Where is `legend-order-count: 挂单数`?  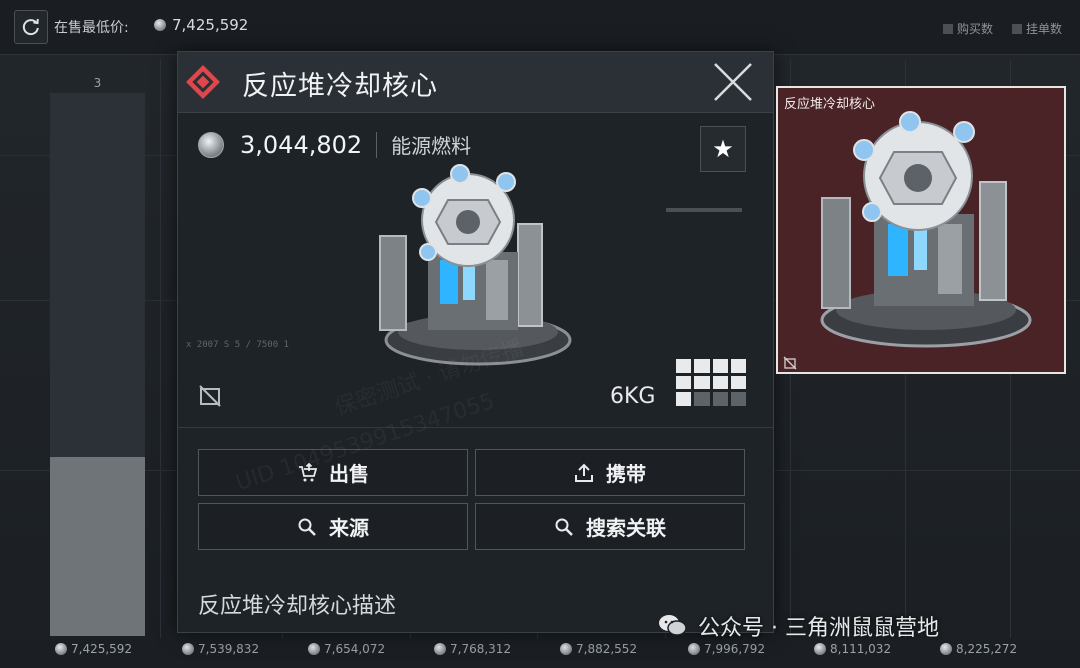
legend-order-count: 挂单数 is located at coordinates (1037, 28).